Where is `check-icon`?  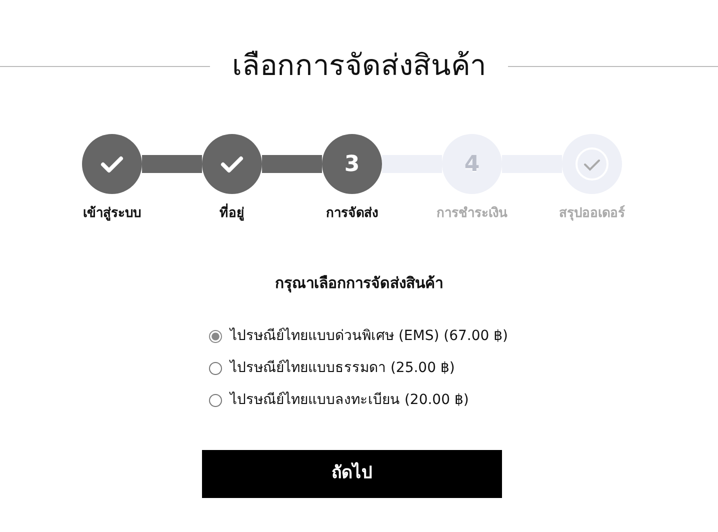 check-icon is located at coordinates (592, 164).